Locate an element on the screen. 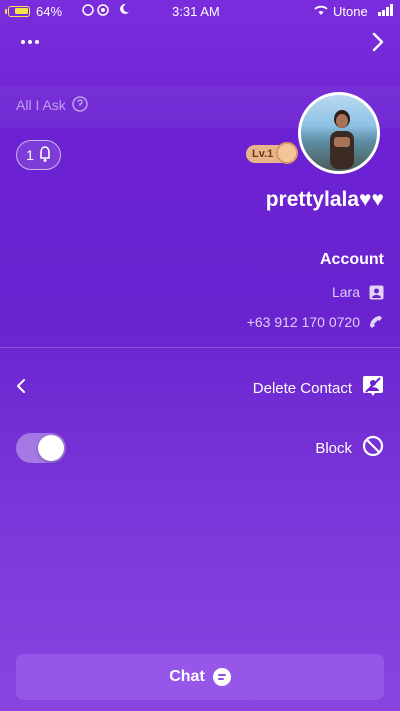 The width and height of the screenshot is (400, 711). block-toggle is located at coordinates (41, 448).